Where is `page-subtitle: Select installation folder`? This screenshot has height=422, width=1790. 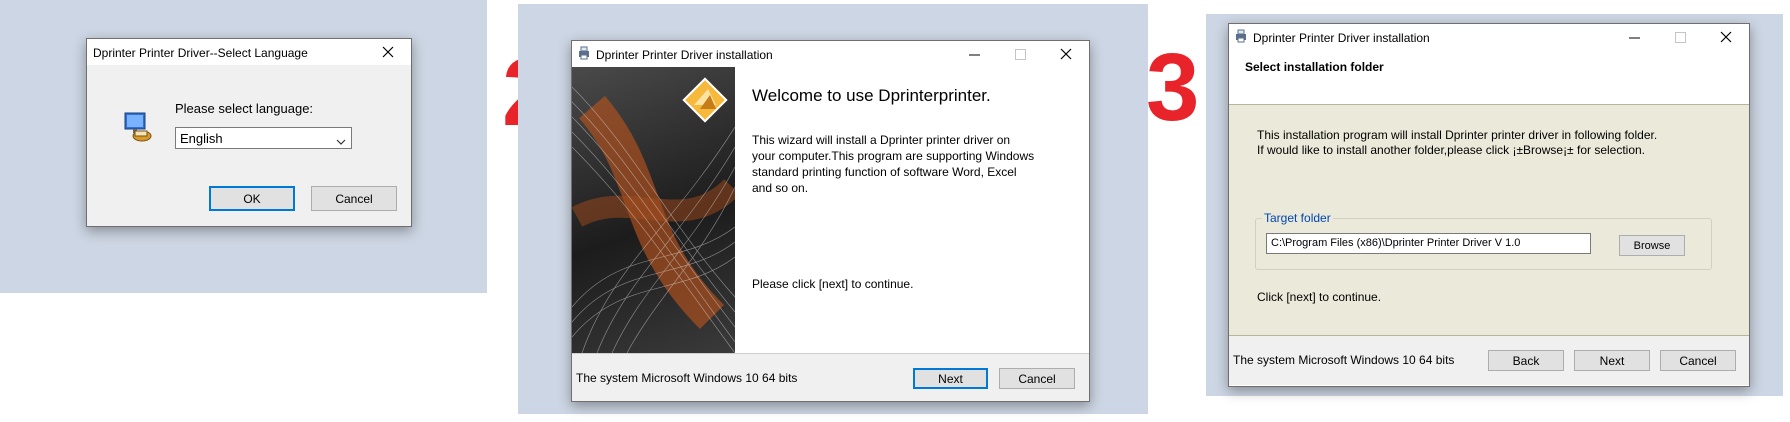 page-subtitle: Select installation folder is located at coordinates (1314, 67).